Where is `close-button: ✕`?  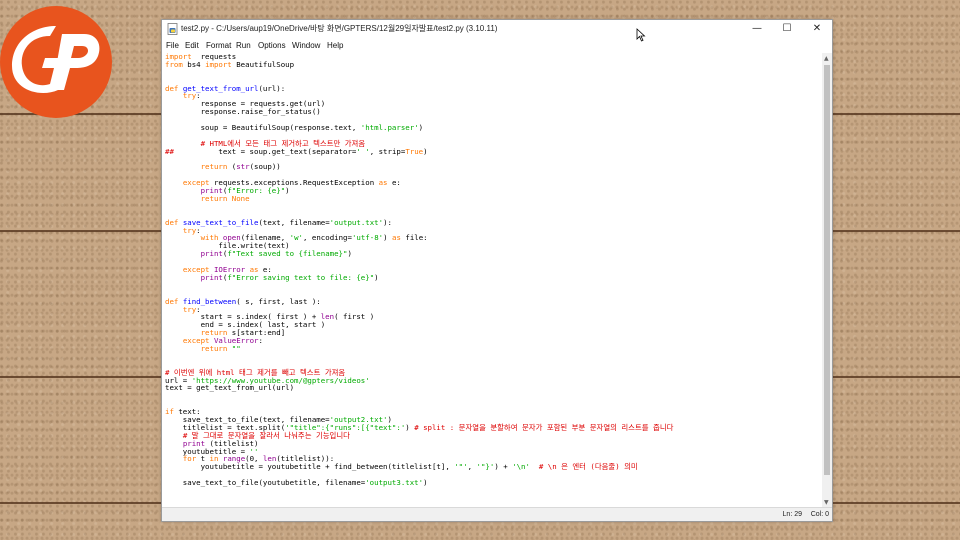 close-button: ✕ is located at coordinates (817, 29).